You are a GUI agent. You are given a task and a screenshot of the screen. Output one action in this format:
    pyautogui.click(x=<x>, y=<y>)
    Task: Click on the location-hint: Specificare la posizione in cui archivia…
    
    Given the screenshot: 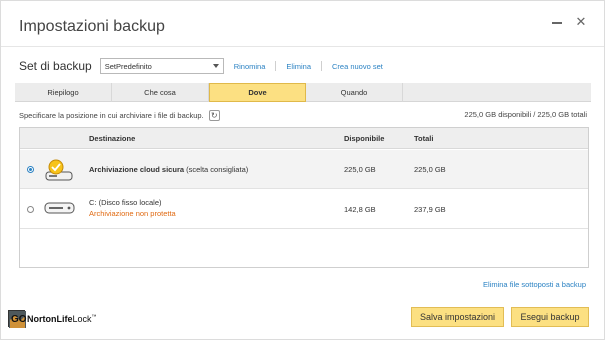 What is the action you would take?
    pyautogui.click(x=119, y=115)
    